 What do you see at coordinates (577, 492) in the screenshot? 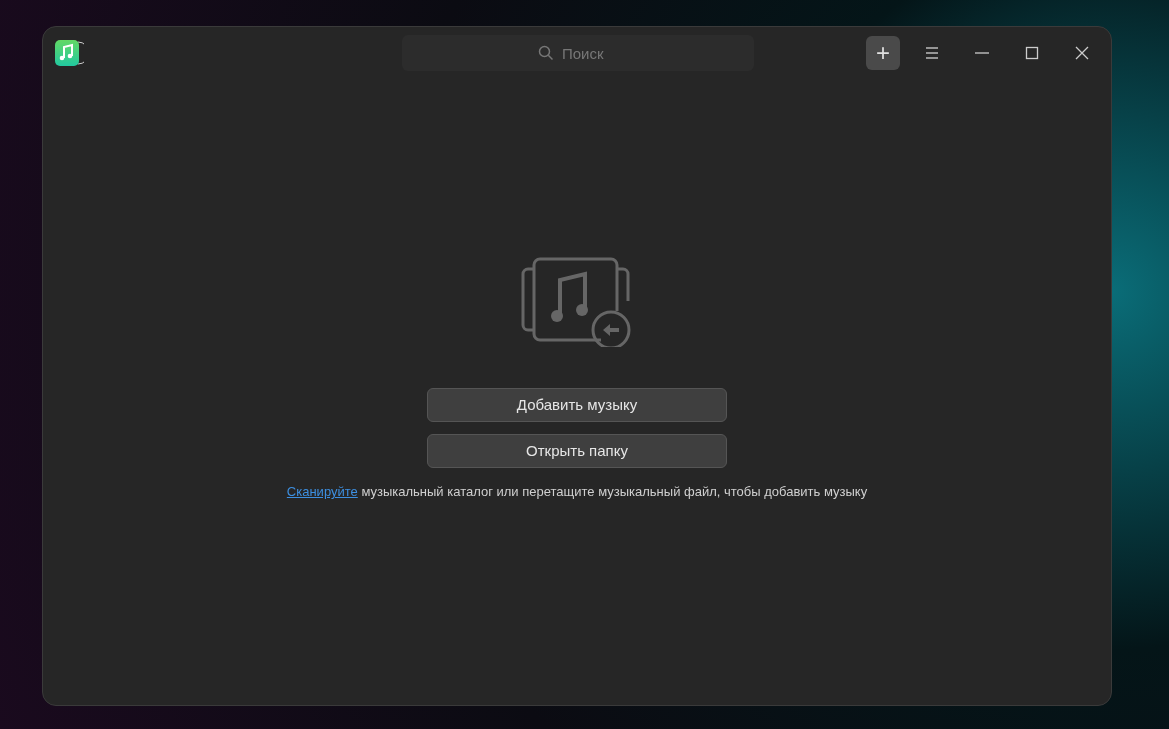
I see `hint-text: Сканируйте музыкальный каталог или перетащите музыкальный файл, чтобы добавить музыку` at bounding box center [577, 492].